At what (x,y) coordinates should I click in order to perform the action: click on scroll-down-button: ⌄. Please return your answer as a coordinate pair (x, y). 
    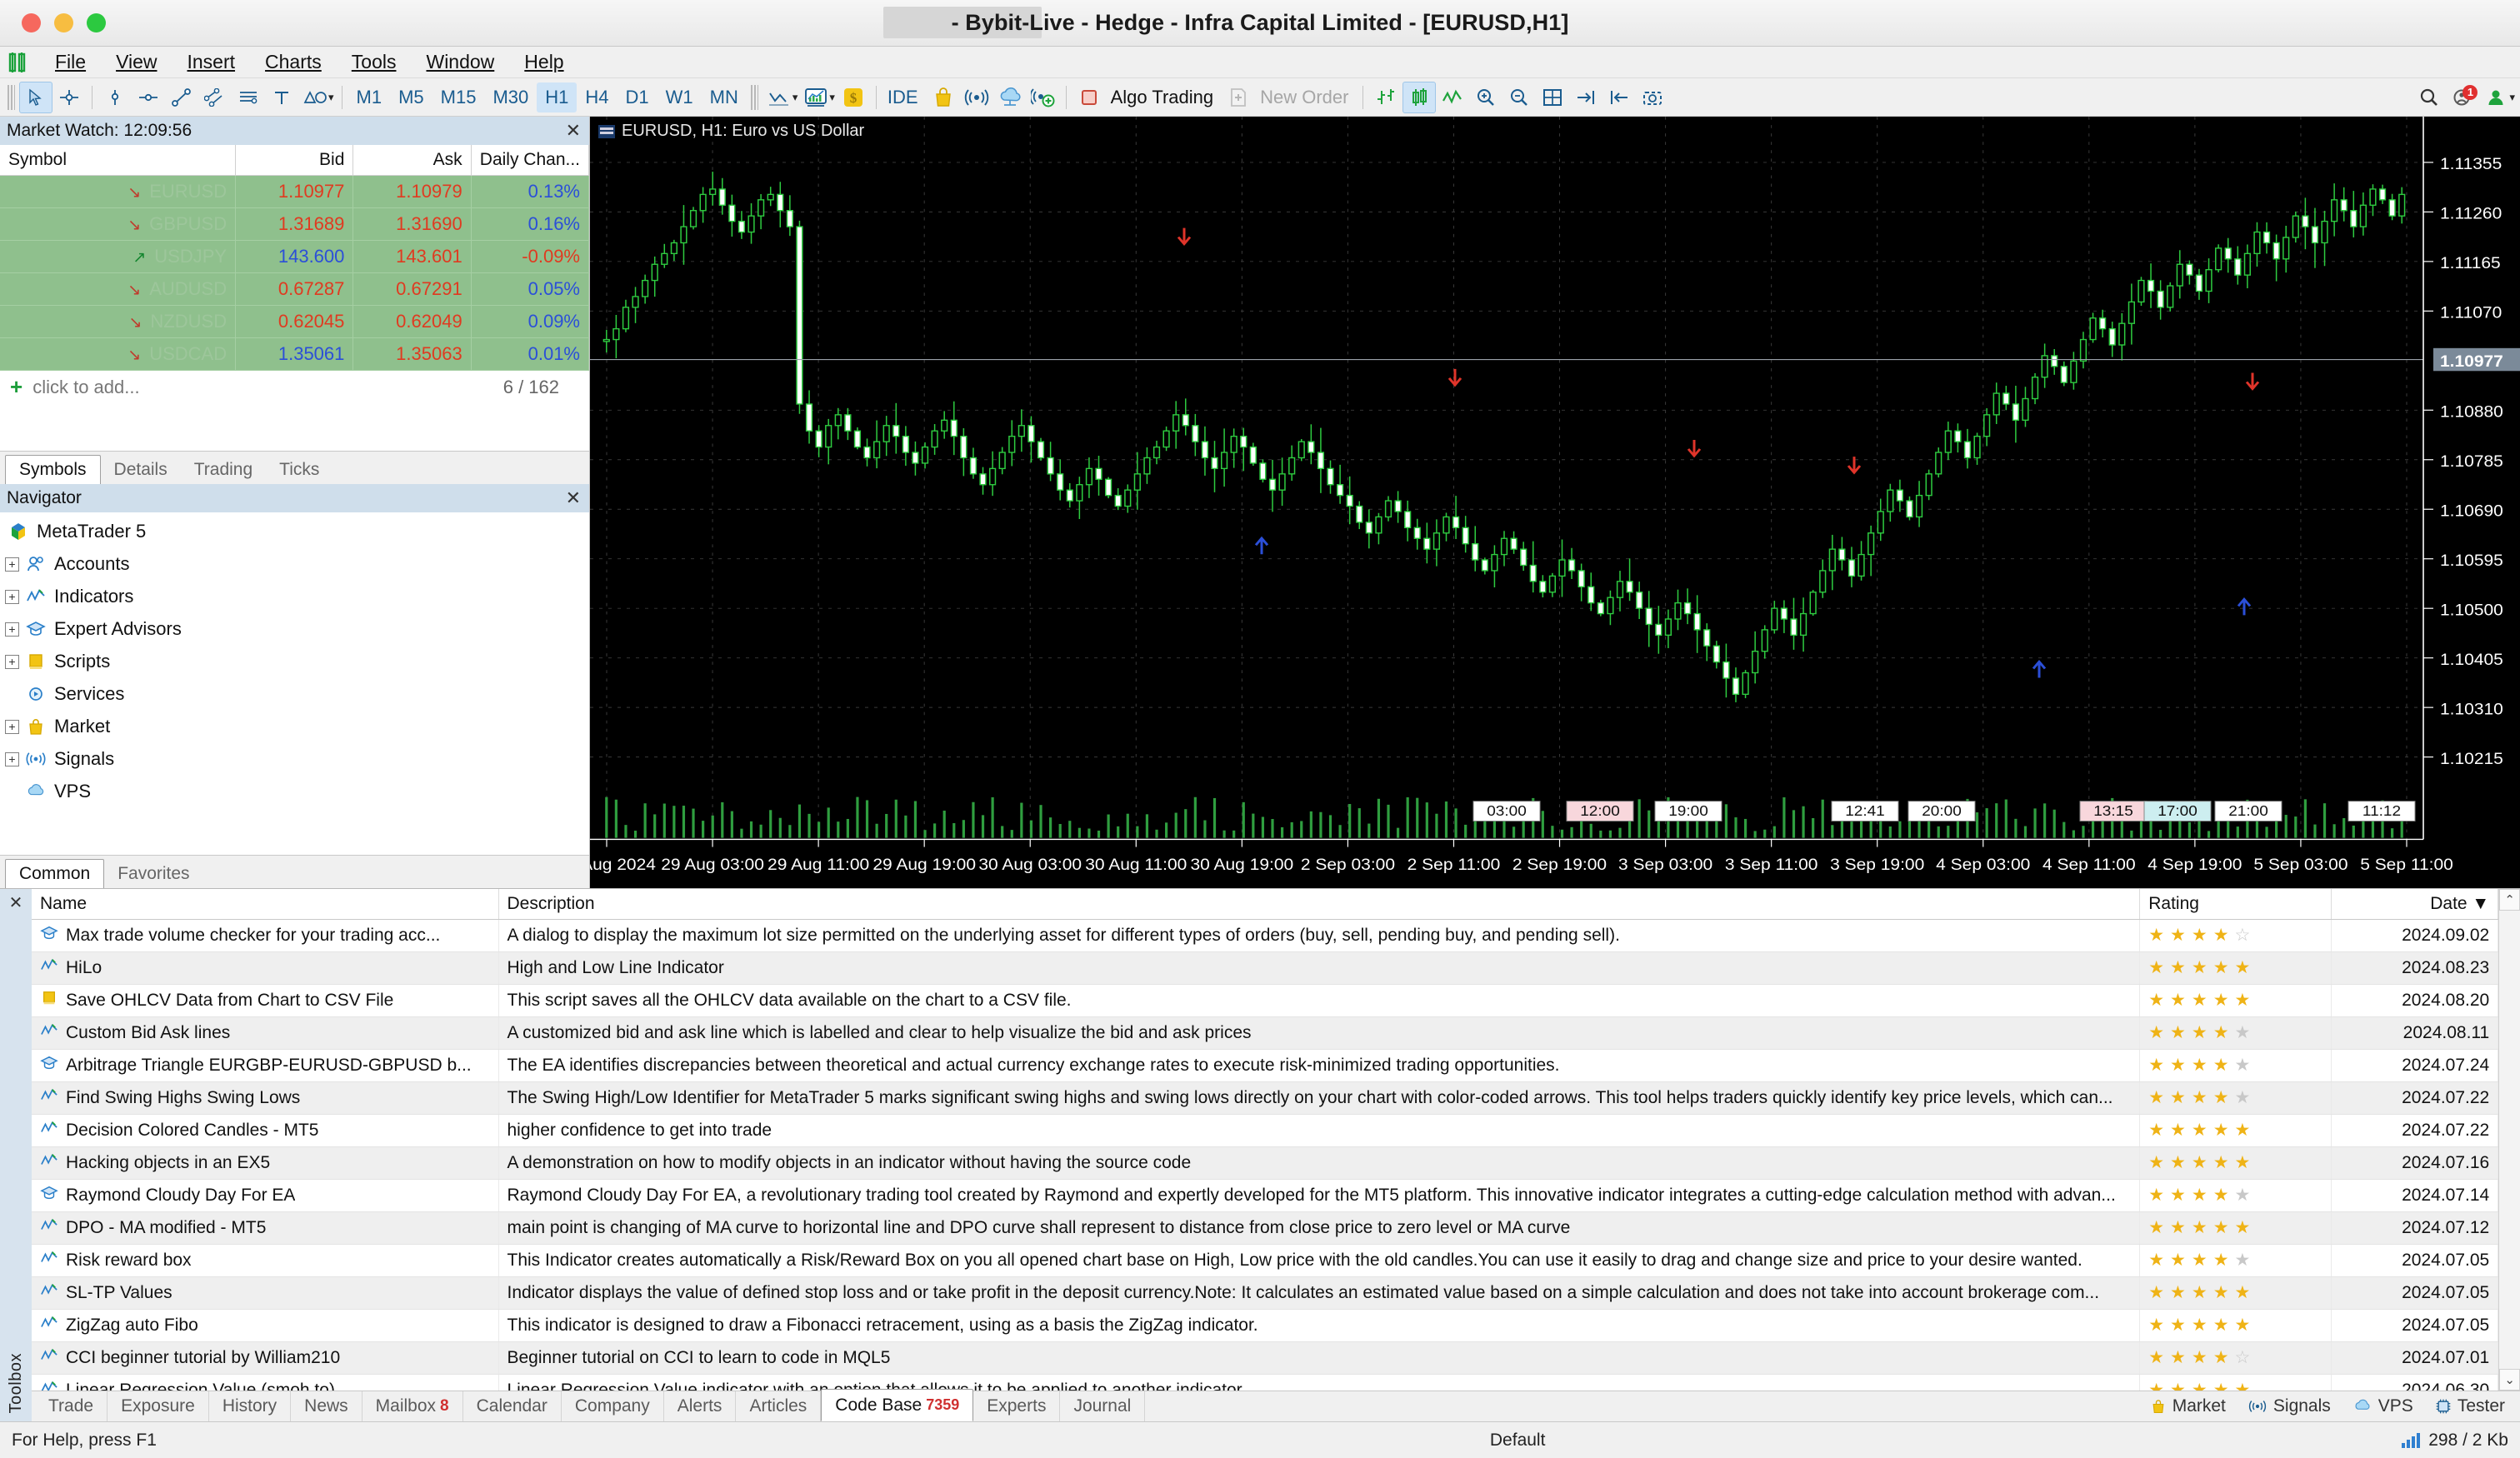
    Looking at the image, I should click on (2509, 1380).